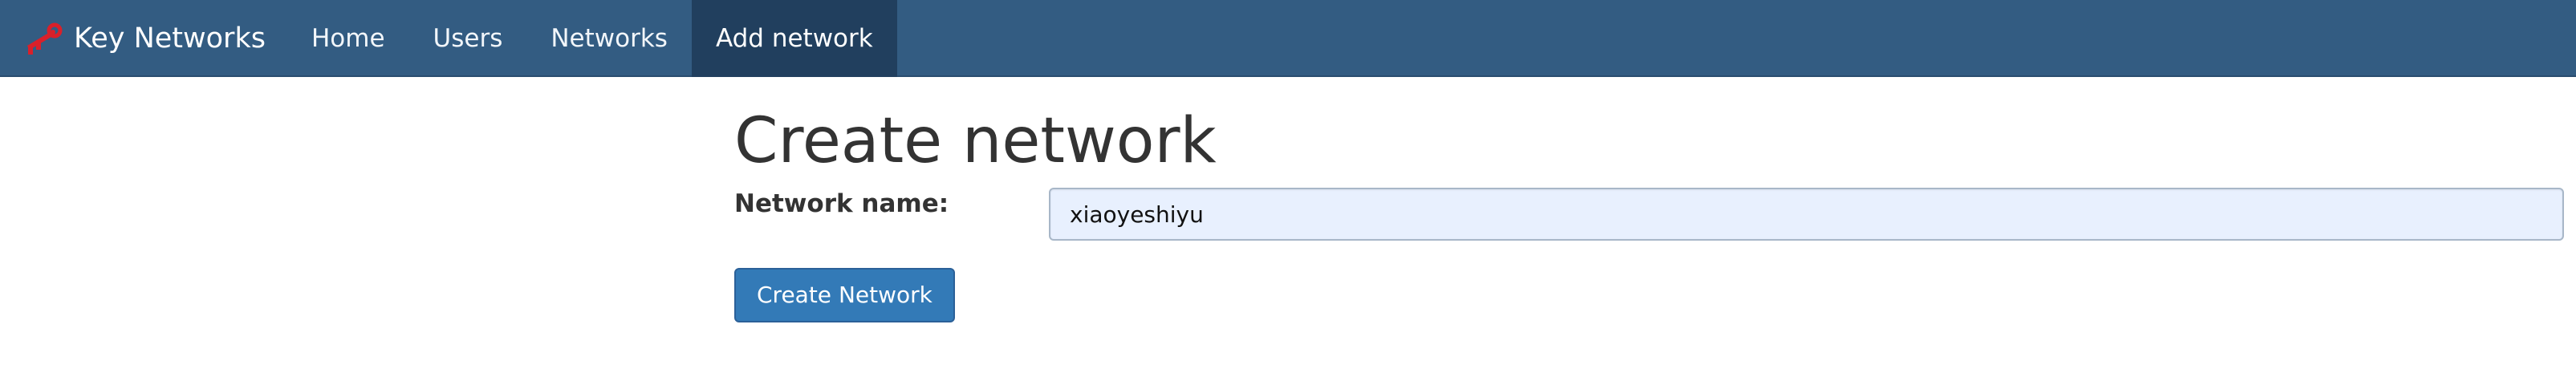  I want to click on main-navigation: Home Users Networks Add network, so click(592, 38).